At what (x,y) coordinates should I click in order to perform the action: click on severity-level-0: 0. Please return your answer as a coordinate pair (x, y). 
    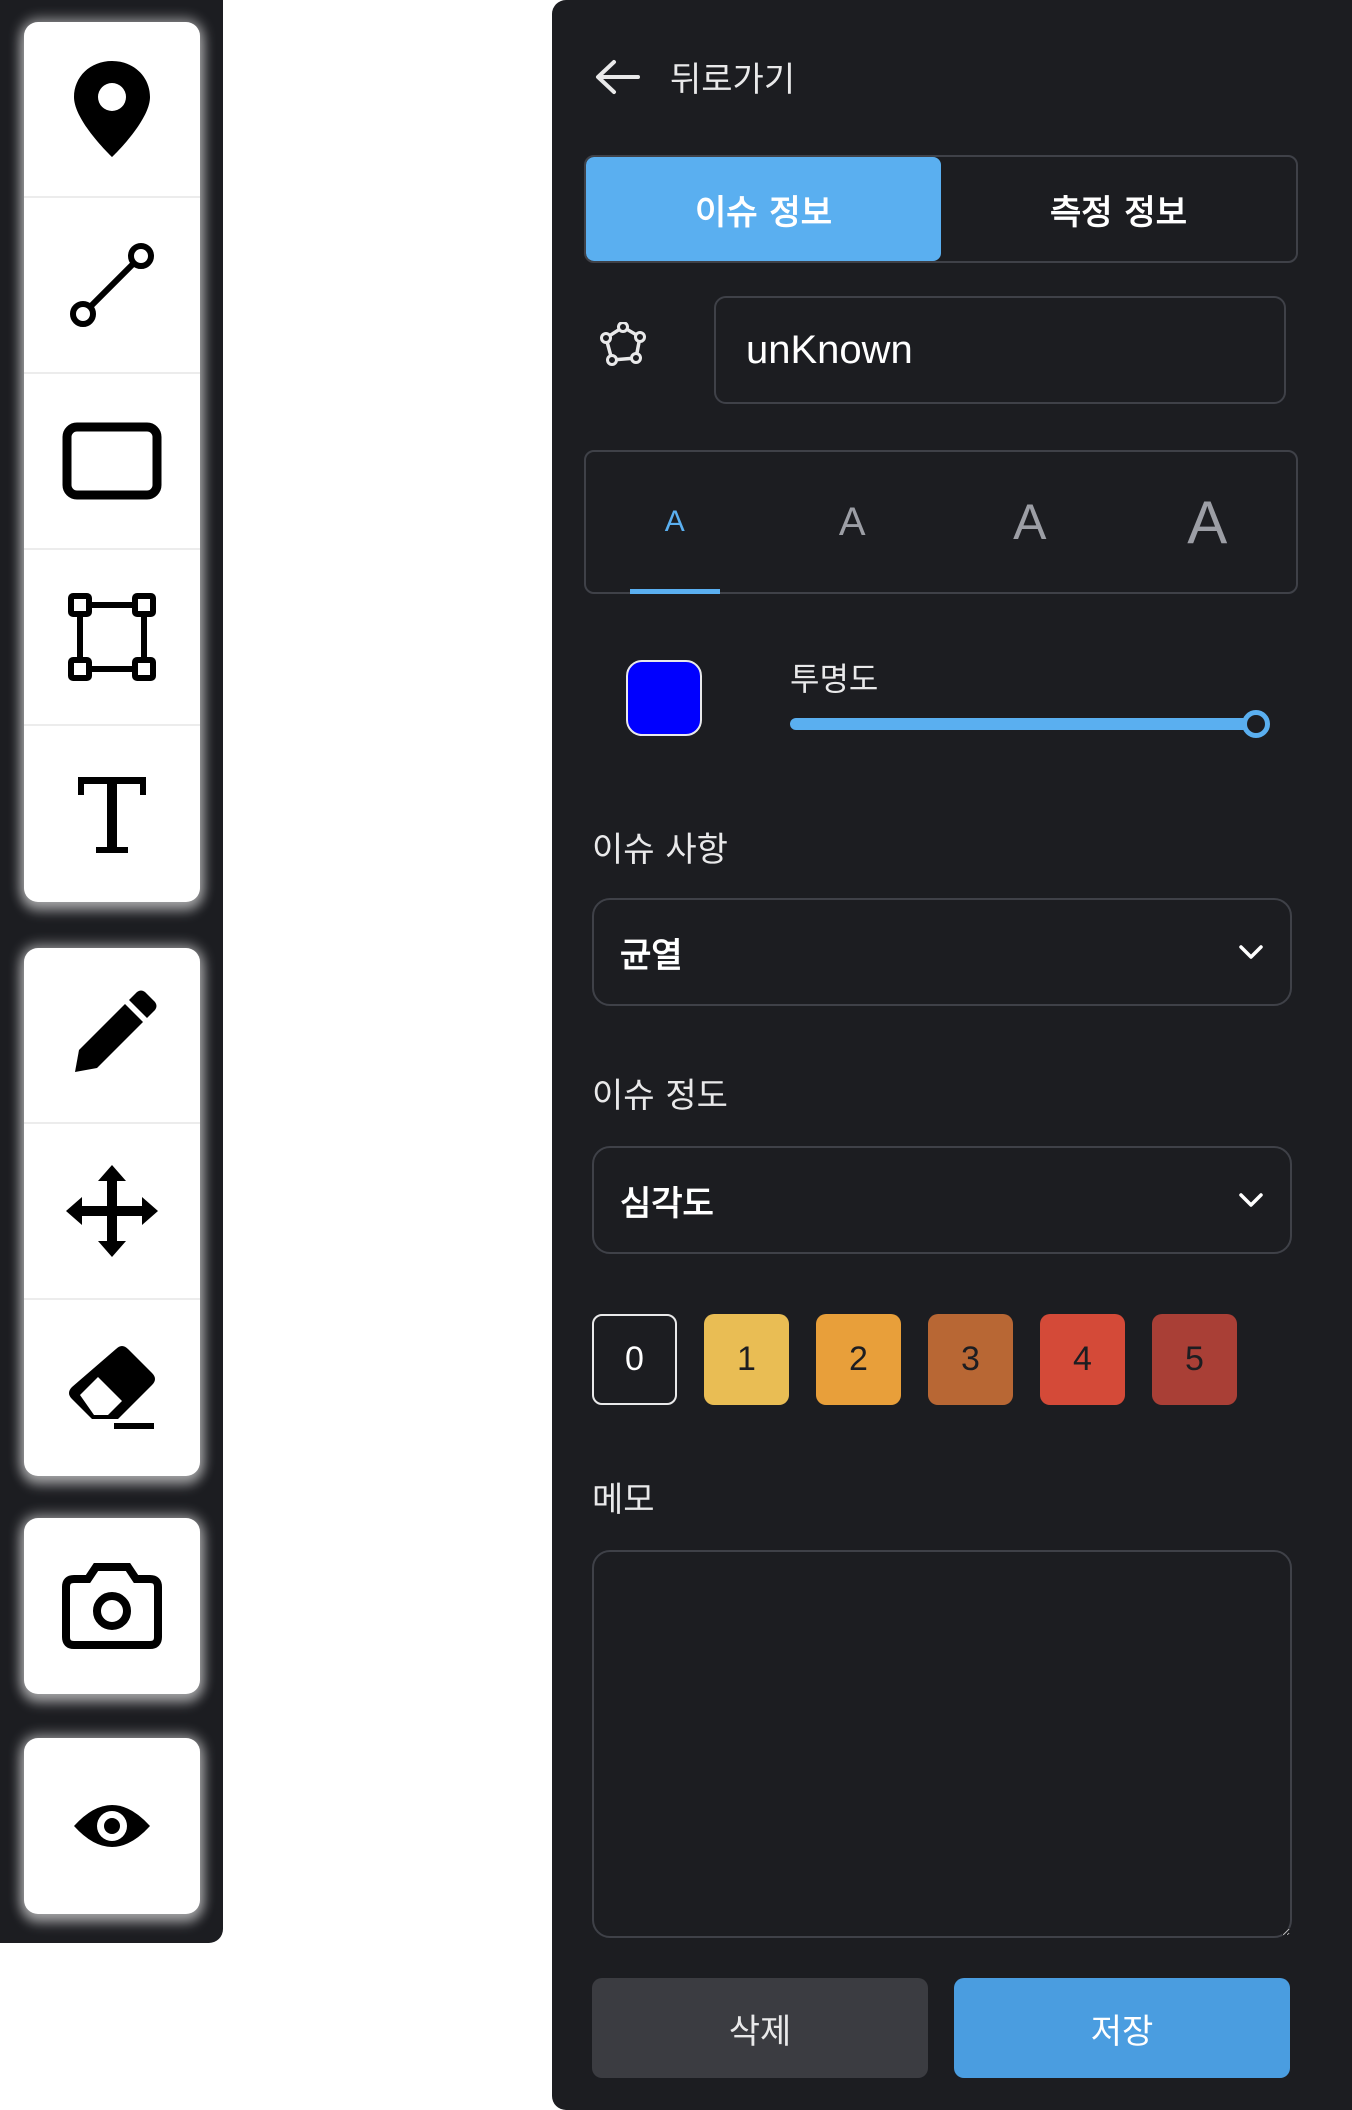
    Looking at the image, I should click on (634, 1359).